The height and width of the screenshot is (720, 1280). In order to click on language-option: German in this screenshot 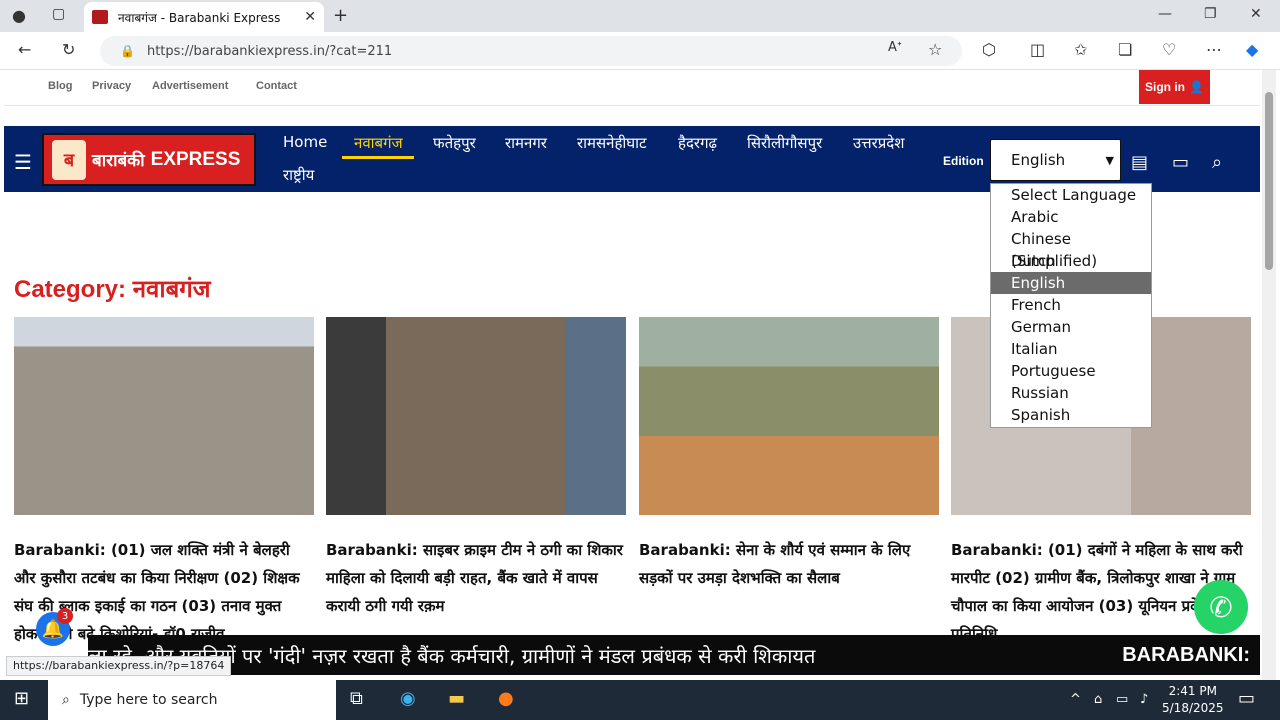, I will do `click(1071, 327)`.